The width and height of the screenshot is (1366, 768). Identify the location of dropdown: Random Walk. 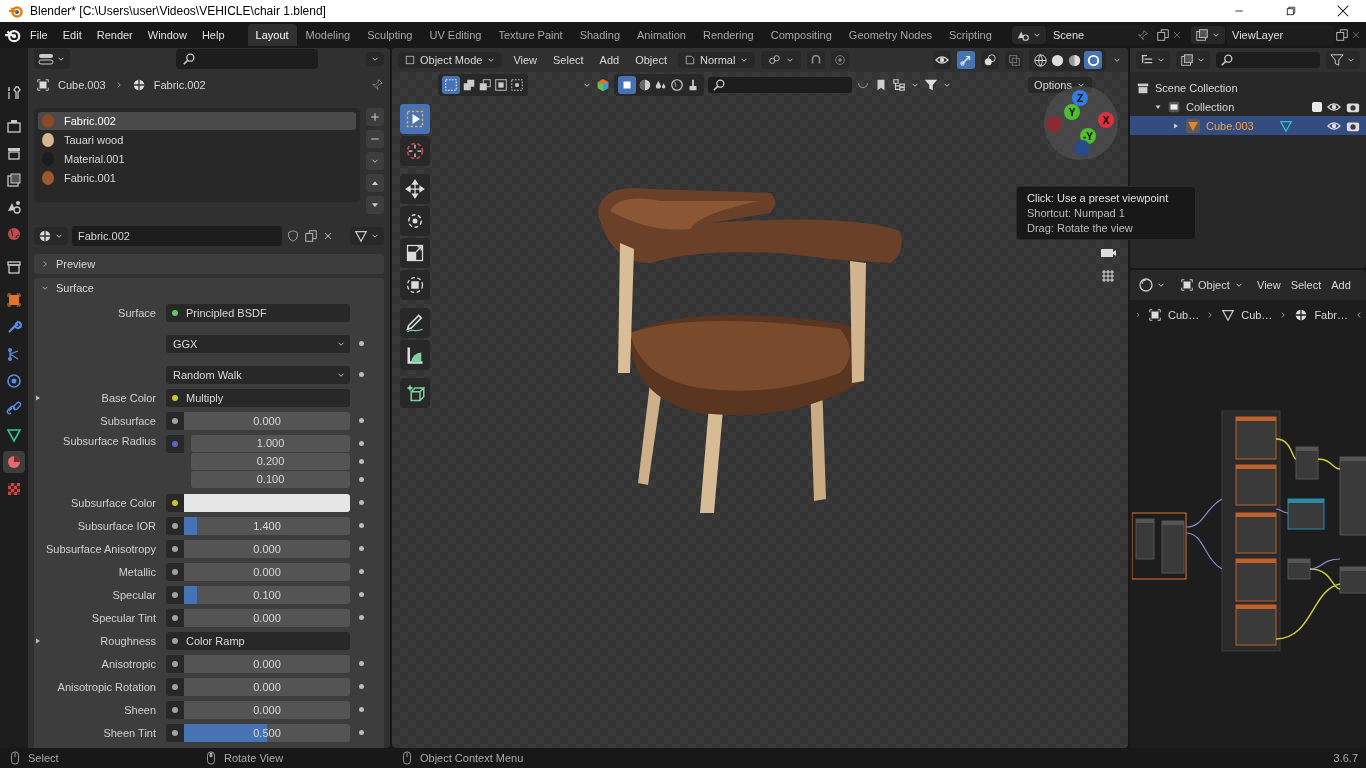
(258, 375).